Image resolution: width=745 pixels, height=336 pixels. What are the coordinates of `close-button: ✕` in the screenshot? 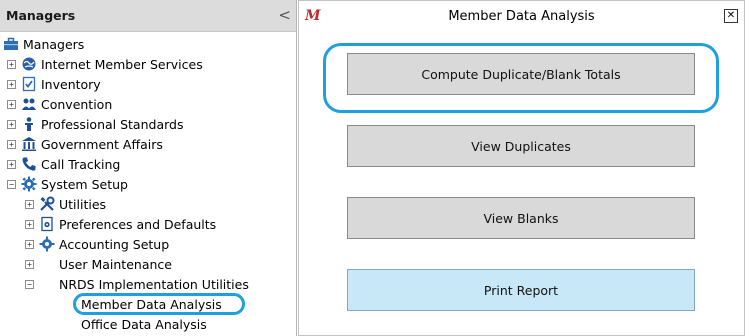 It's located at (731, 16).